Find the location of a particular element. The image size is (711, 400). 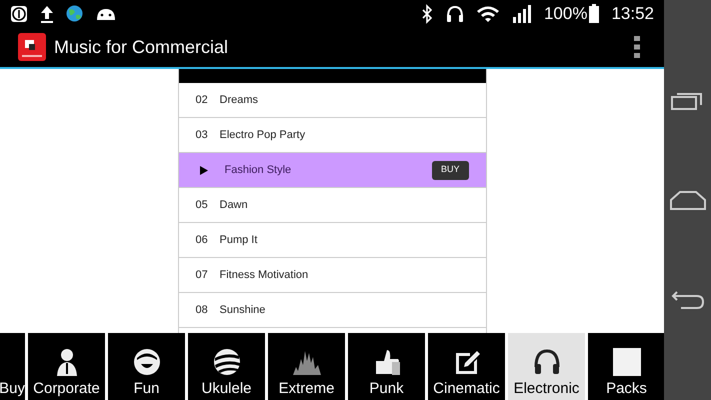

wifi-icon is located at coordinates (488, 13).